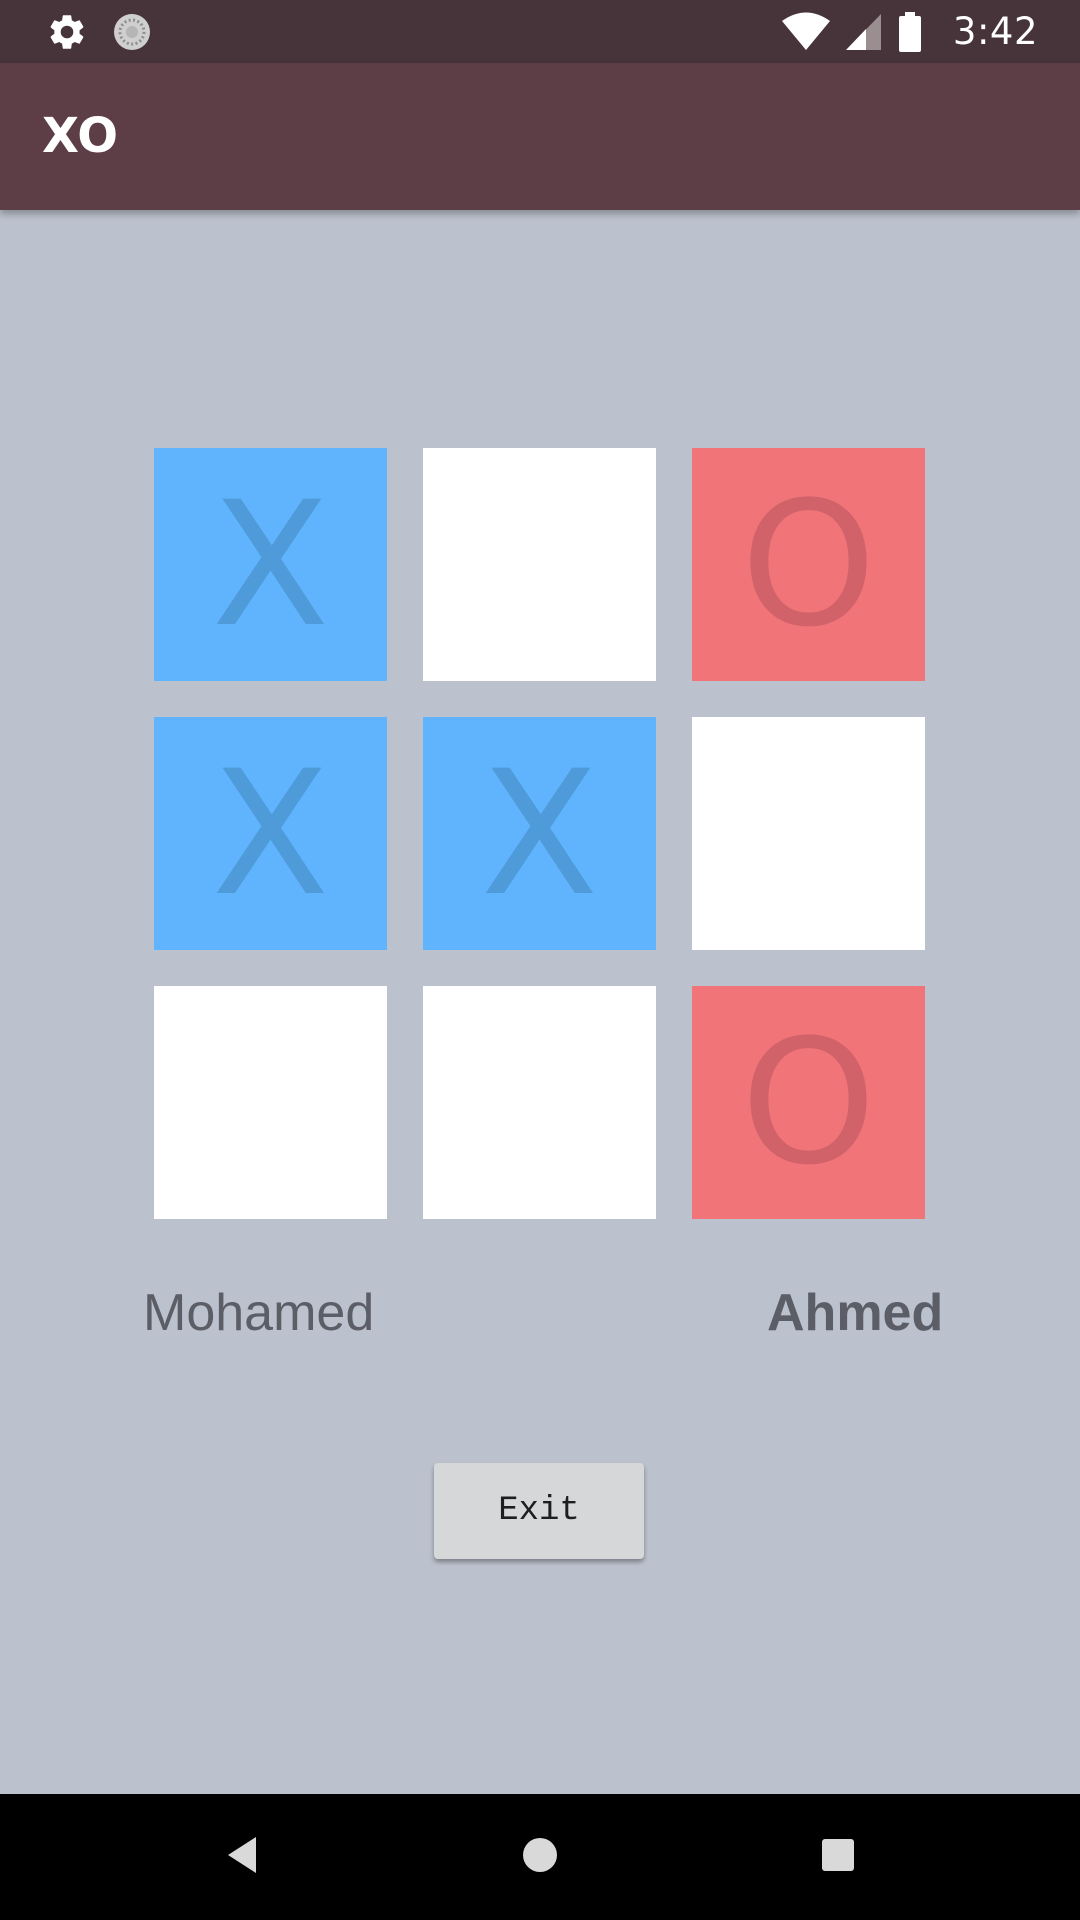 Image resolution: width=1080 pixels, height=1920 pixels. What do you see at coordinates (808, 1102) in the screenshot?
I see `board-cell-9: O` at bounding box center [808, 1102].